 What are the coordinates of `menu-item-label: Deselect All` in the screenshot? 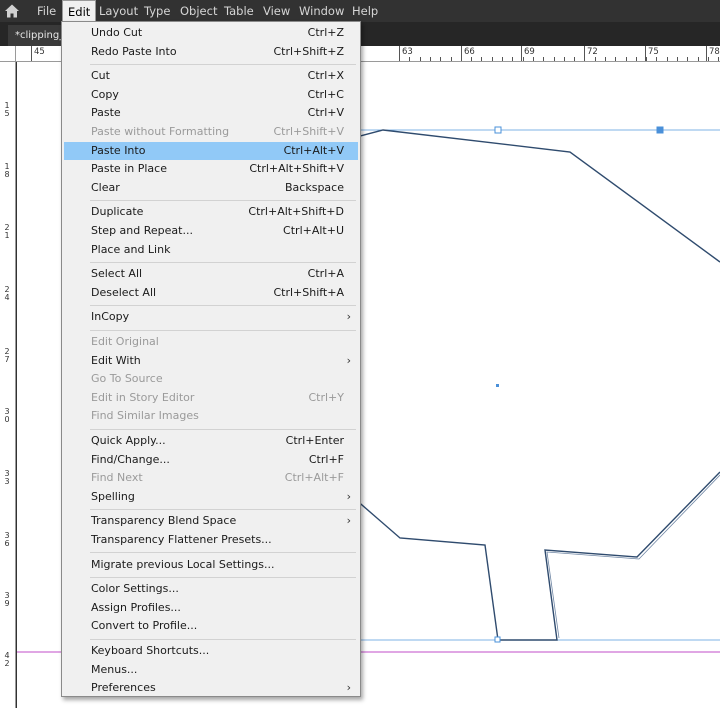 It's located at (124, 292).